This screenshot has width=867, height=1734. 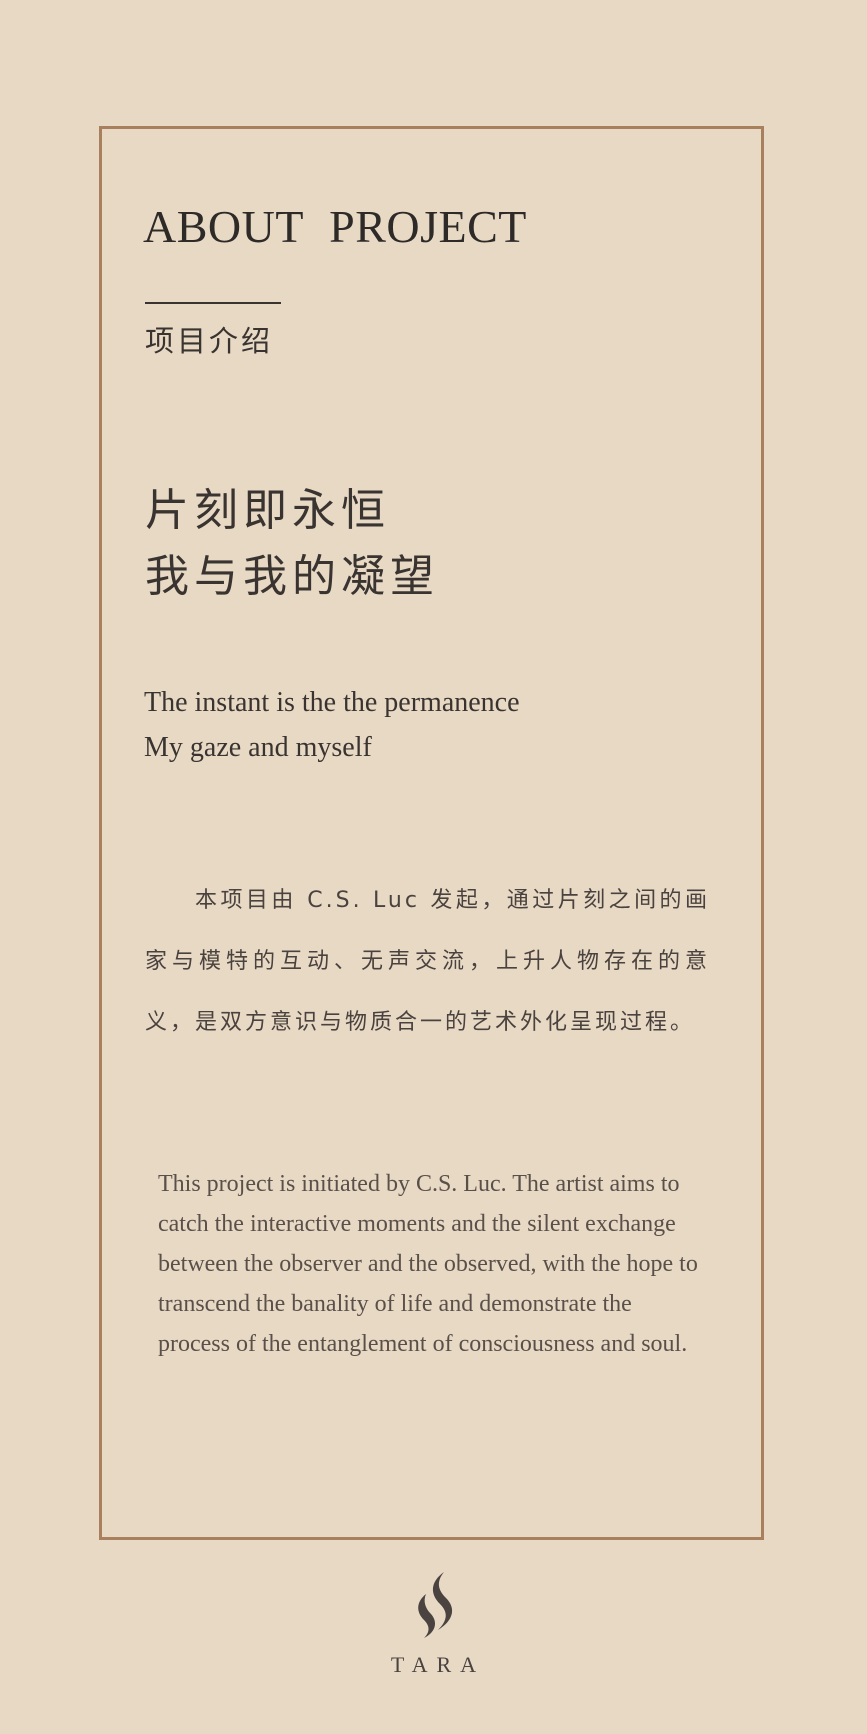 I want to click on tagline-english-line-2: My gaze and myself, so click(x=258, y=747).